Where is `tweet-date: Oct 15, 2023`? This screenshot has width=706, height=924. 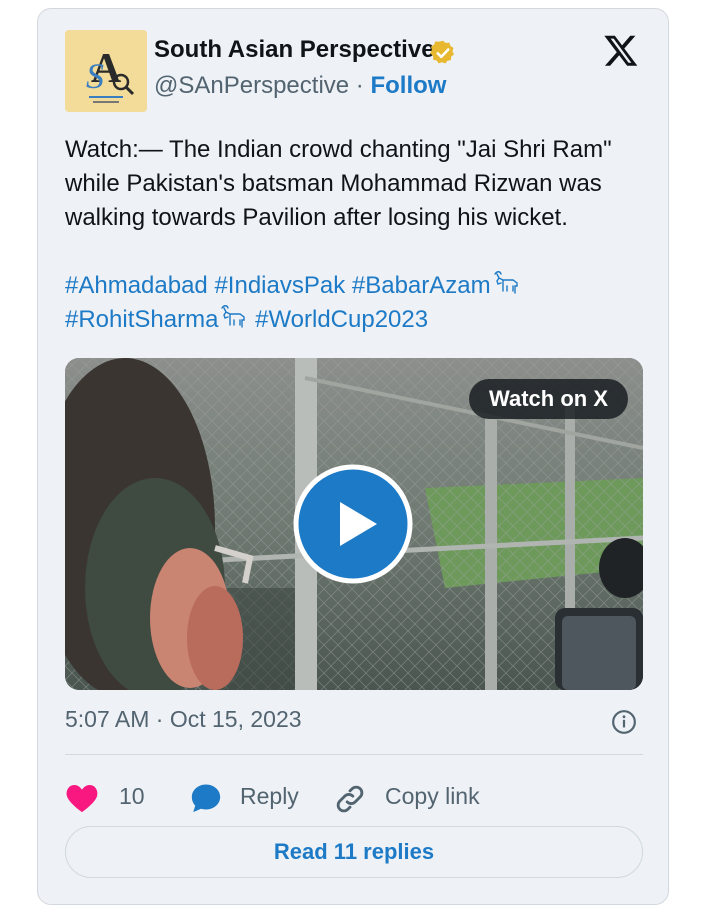
tweet-date: Oct 15, 2023 is located at coordinates (235, 719).